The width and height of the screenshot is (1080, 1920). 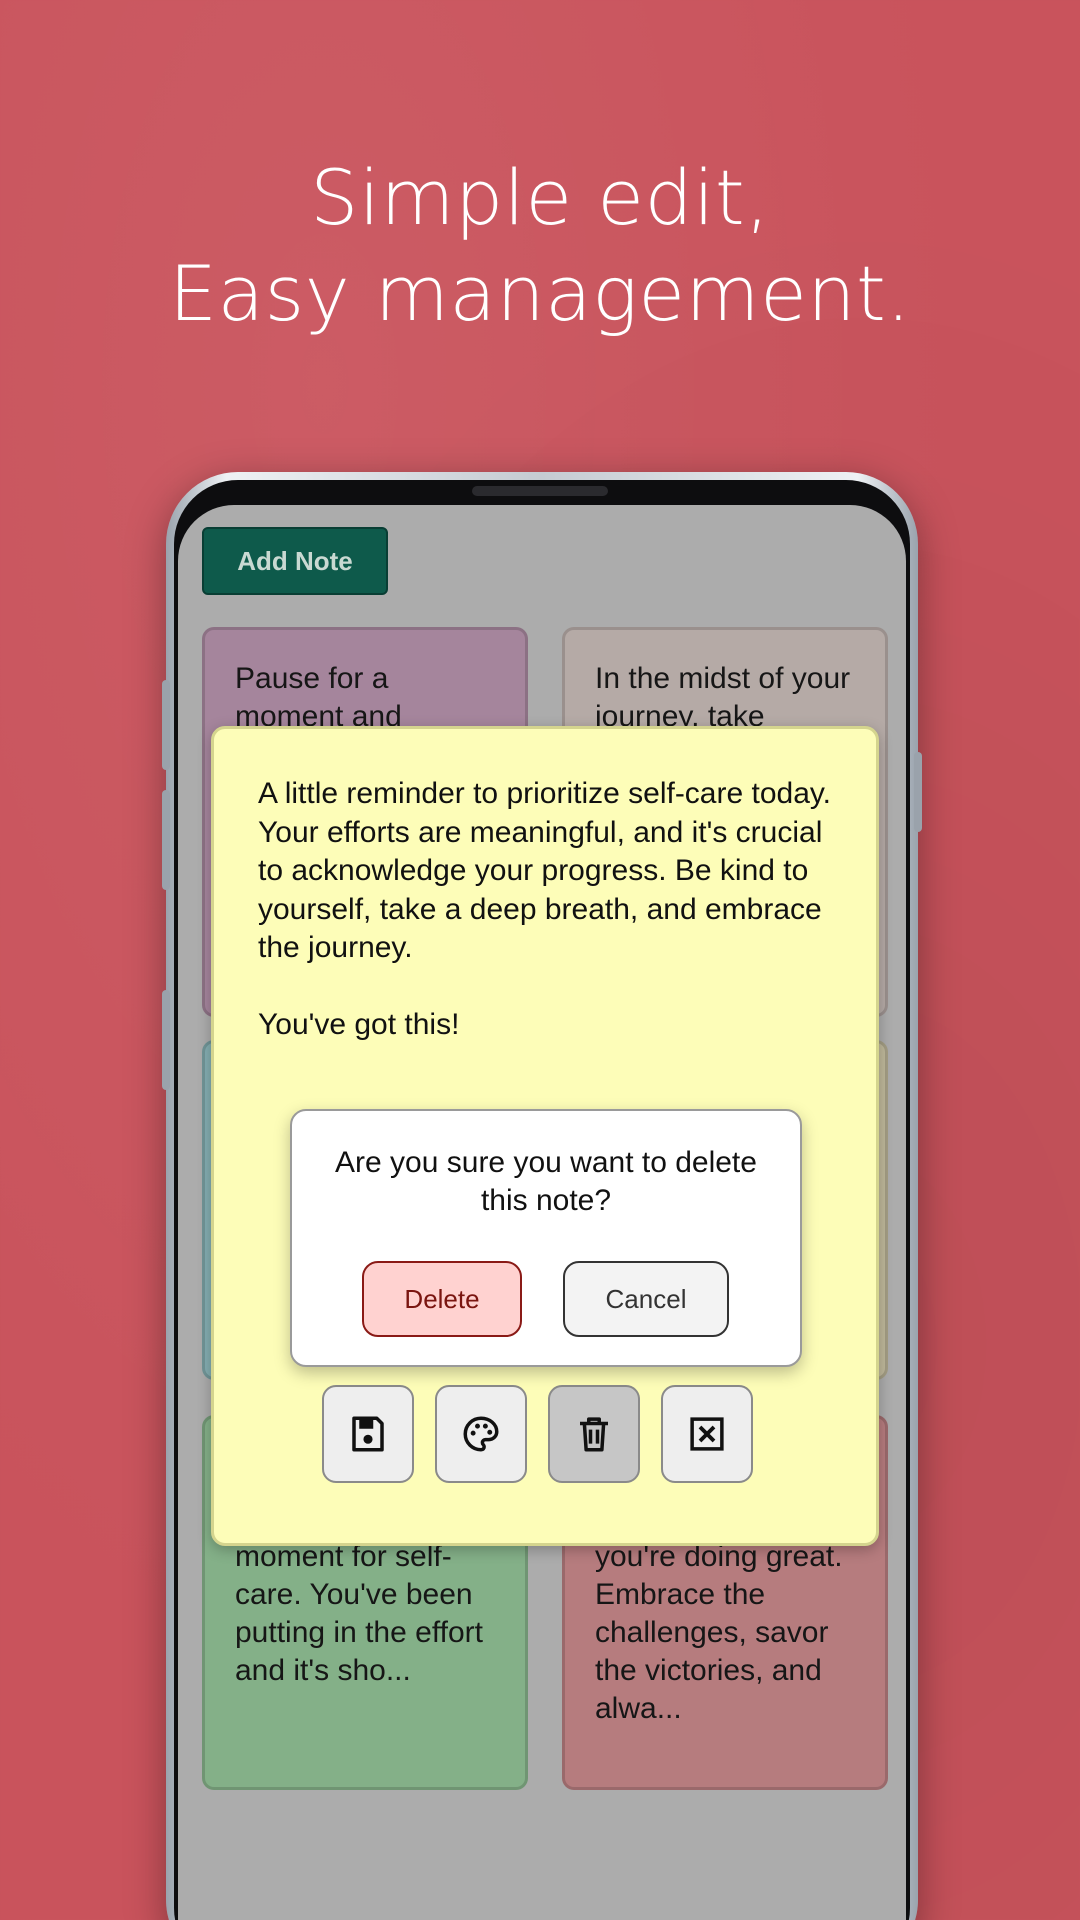 I want to click on add-note-button: Add Note, so click(x=295, y=561).